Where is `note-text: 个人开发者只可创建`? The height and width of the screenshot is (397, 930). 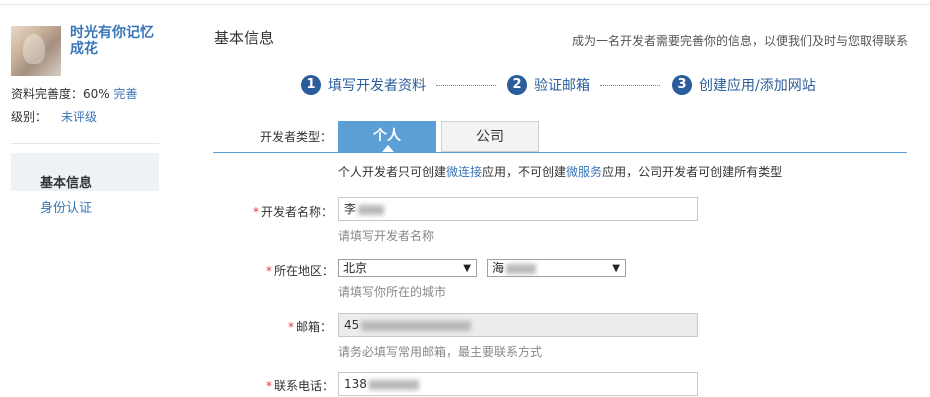
note-text: 个人开发者只可创建 is located at coordinates (392, 172).